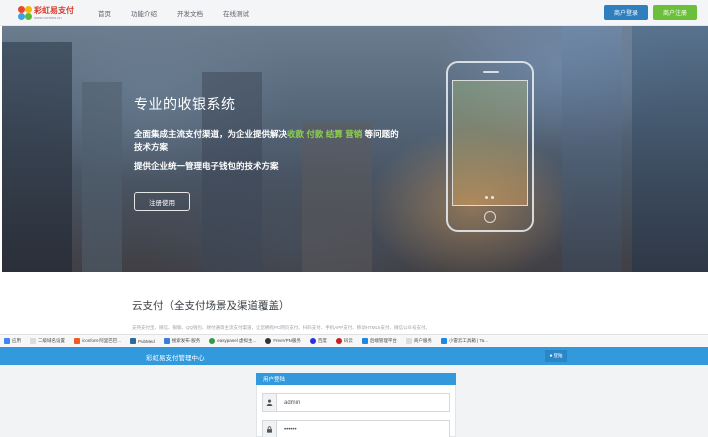 This screenshot has width=708, height=437. I want to click on merchant-login-button: 商户登录, so click(626, 12).